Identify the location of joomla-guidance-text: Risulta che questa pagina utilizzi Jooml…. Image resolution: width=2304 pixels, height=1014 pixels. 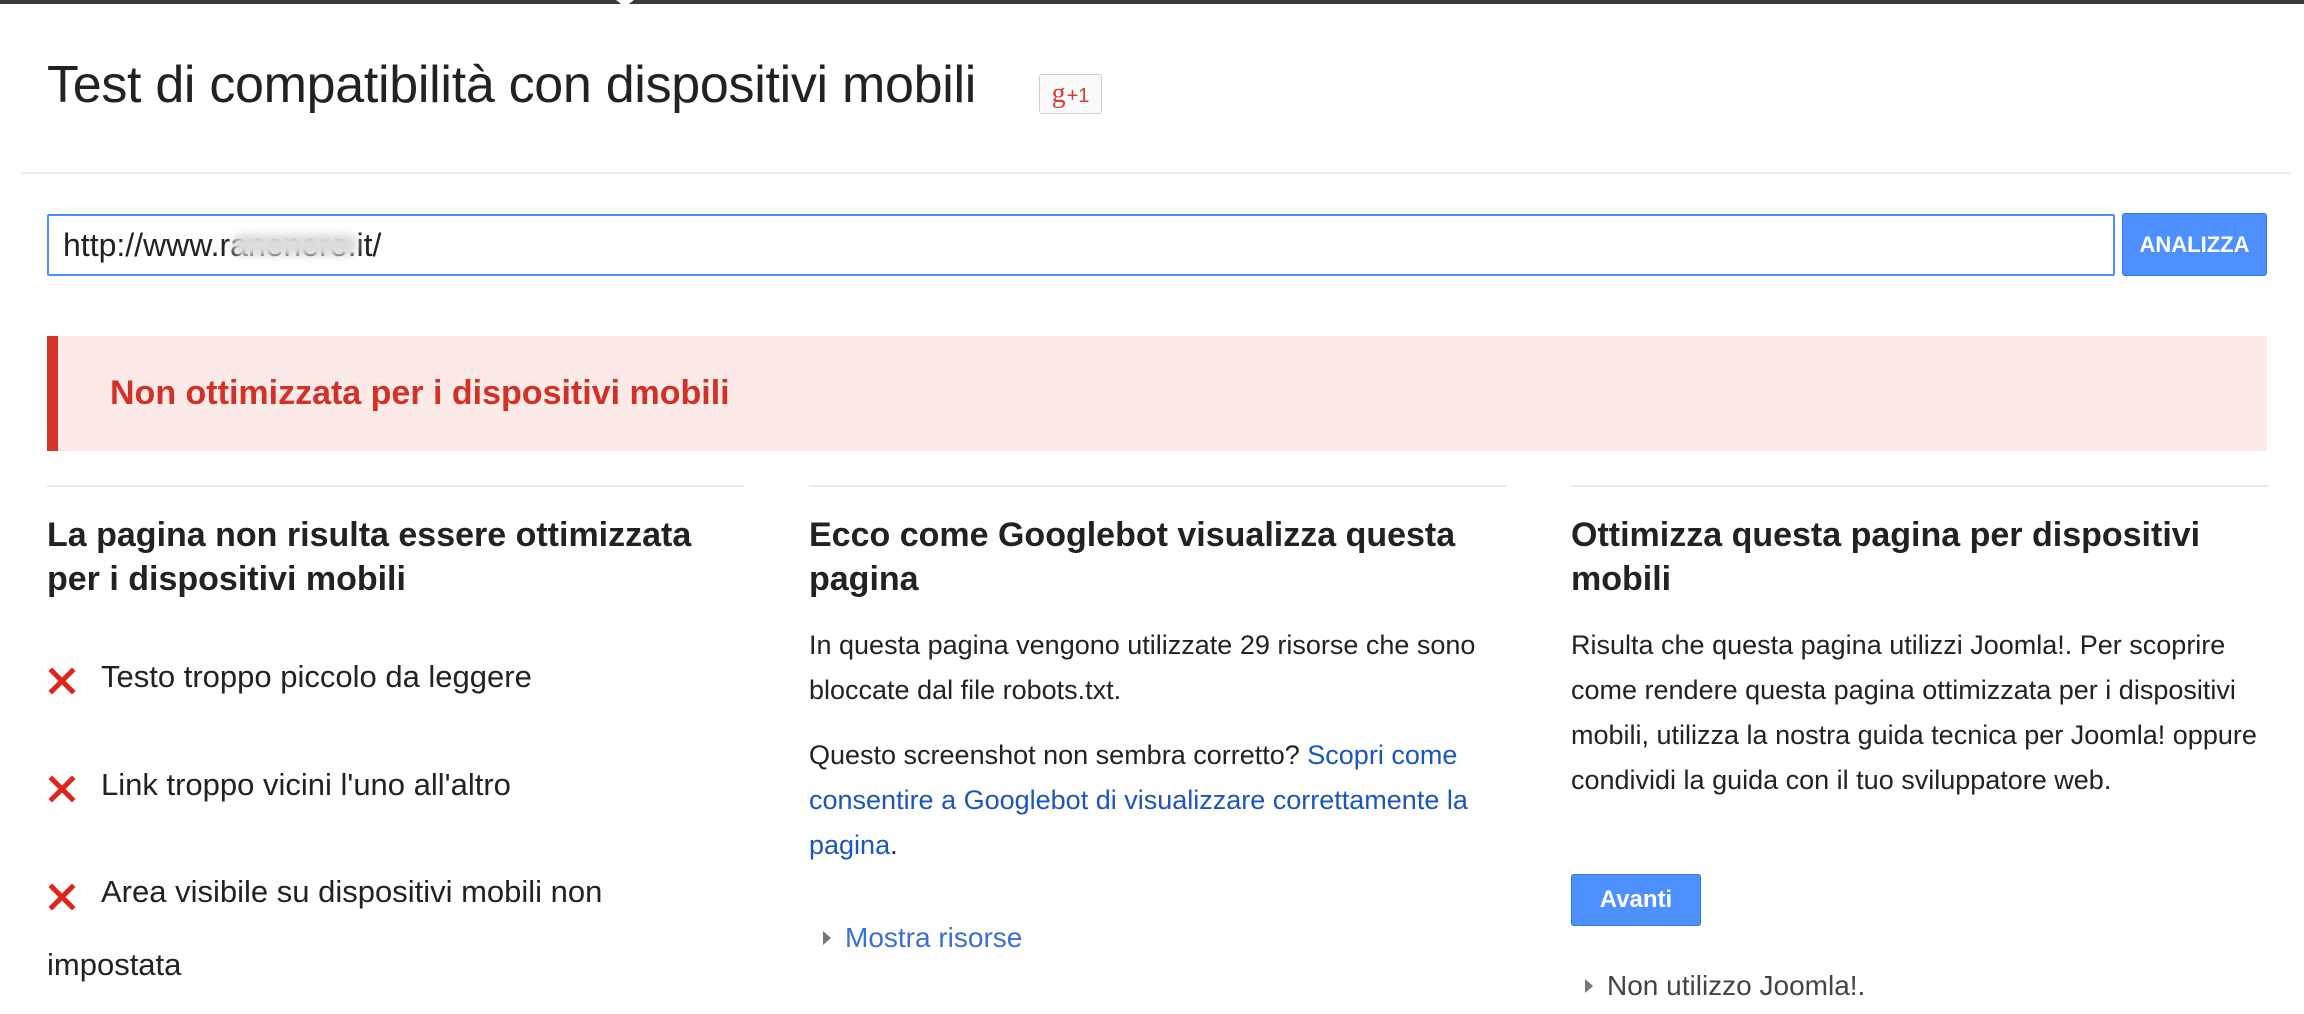
(1914, 712).